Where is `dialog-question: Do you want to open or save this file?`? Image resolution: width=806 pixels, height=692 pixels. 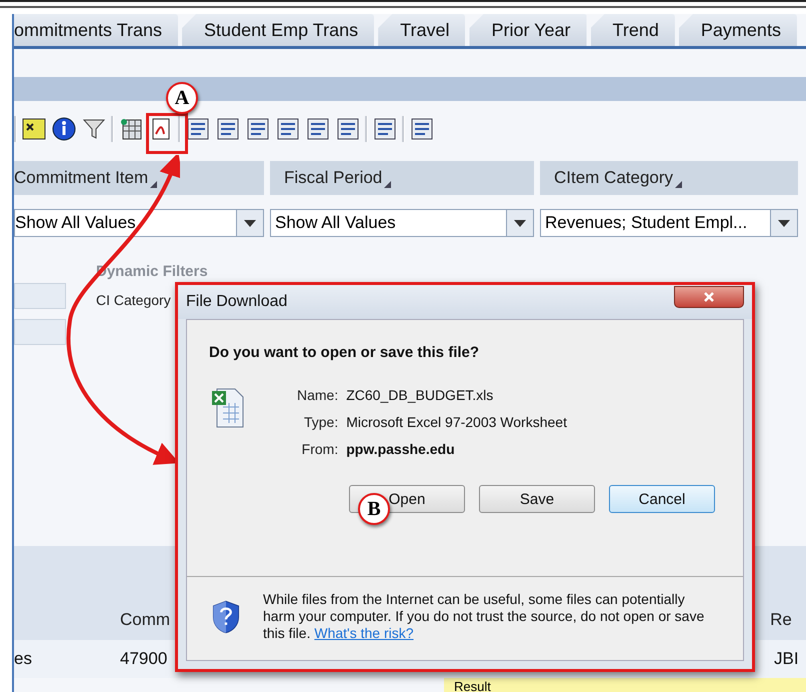
dialog-question: Do you want to open or save this file? is located at coordinates (344, 352).